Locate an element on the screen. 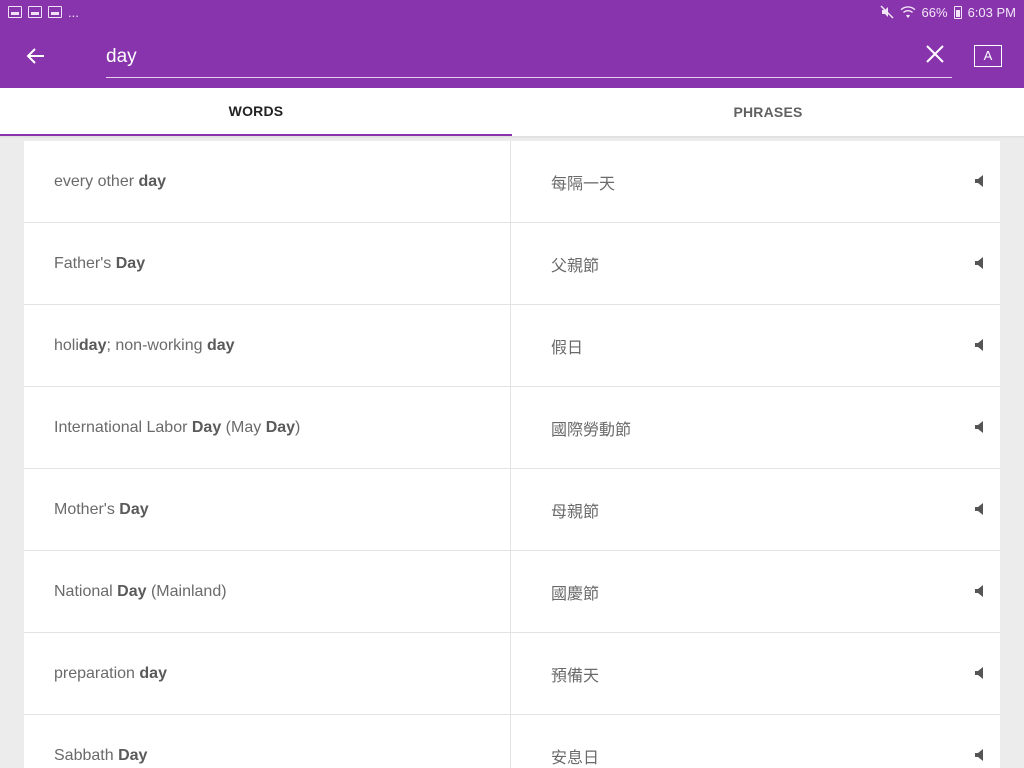  battery-icon is located at coordinates (957, 12).